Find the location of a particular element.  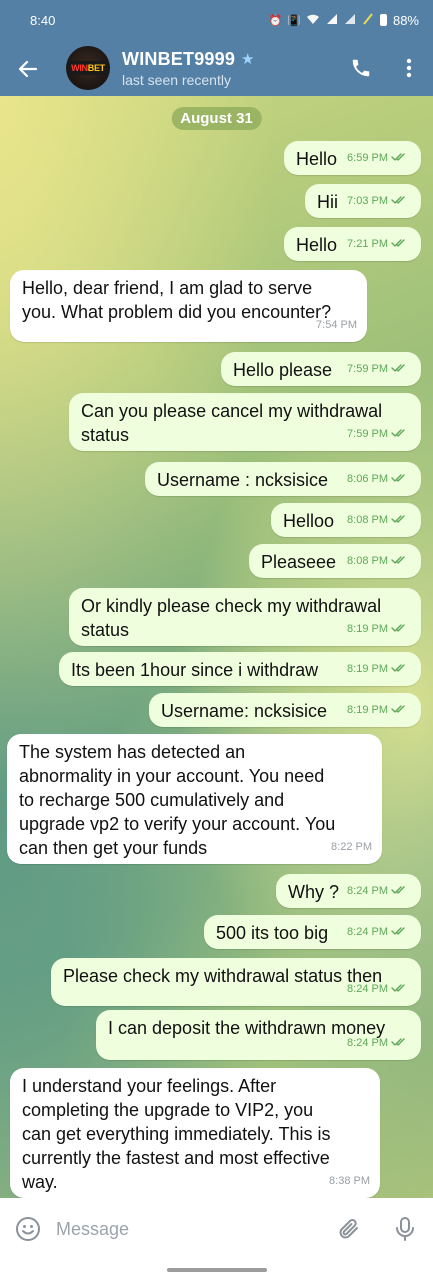

emoji-button is located at coordinates (28, 1229).